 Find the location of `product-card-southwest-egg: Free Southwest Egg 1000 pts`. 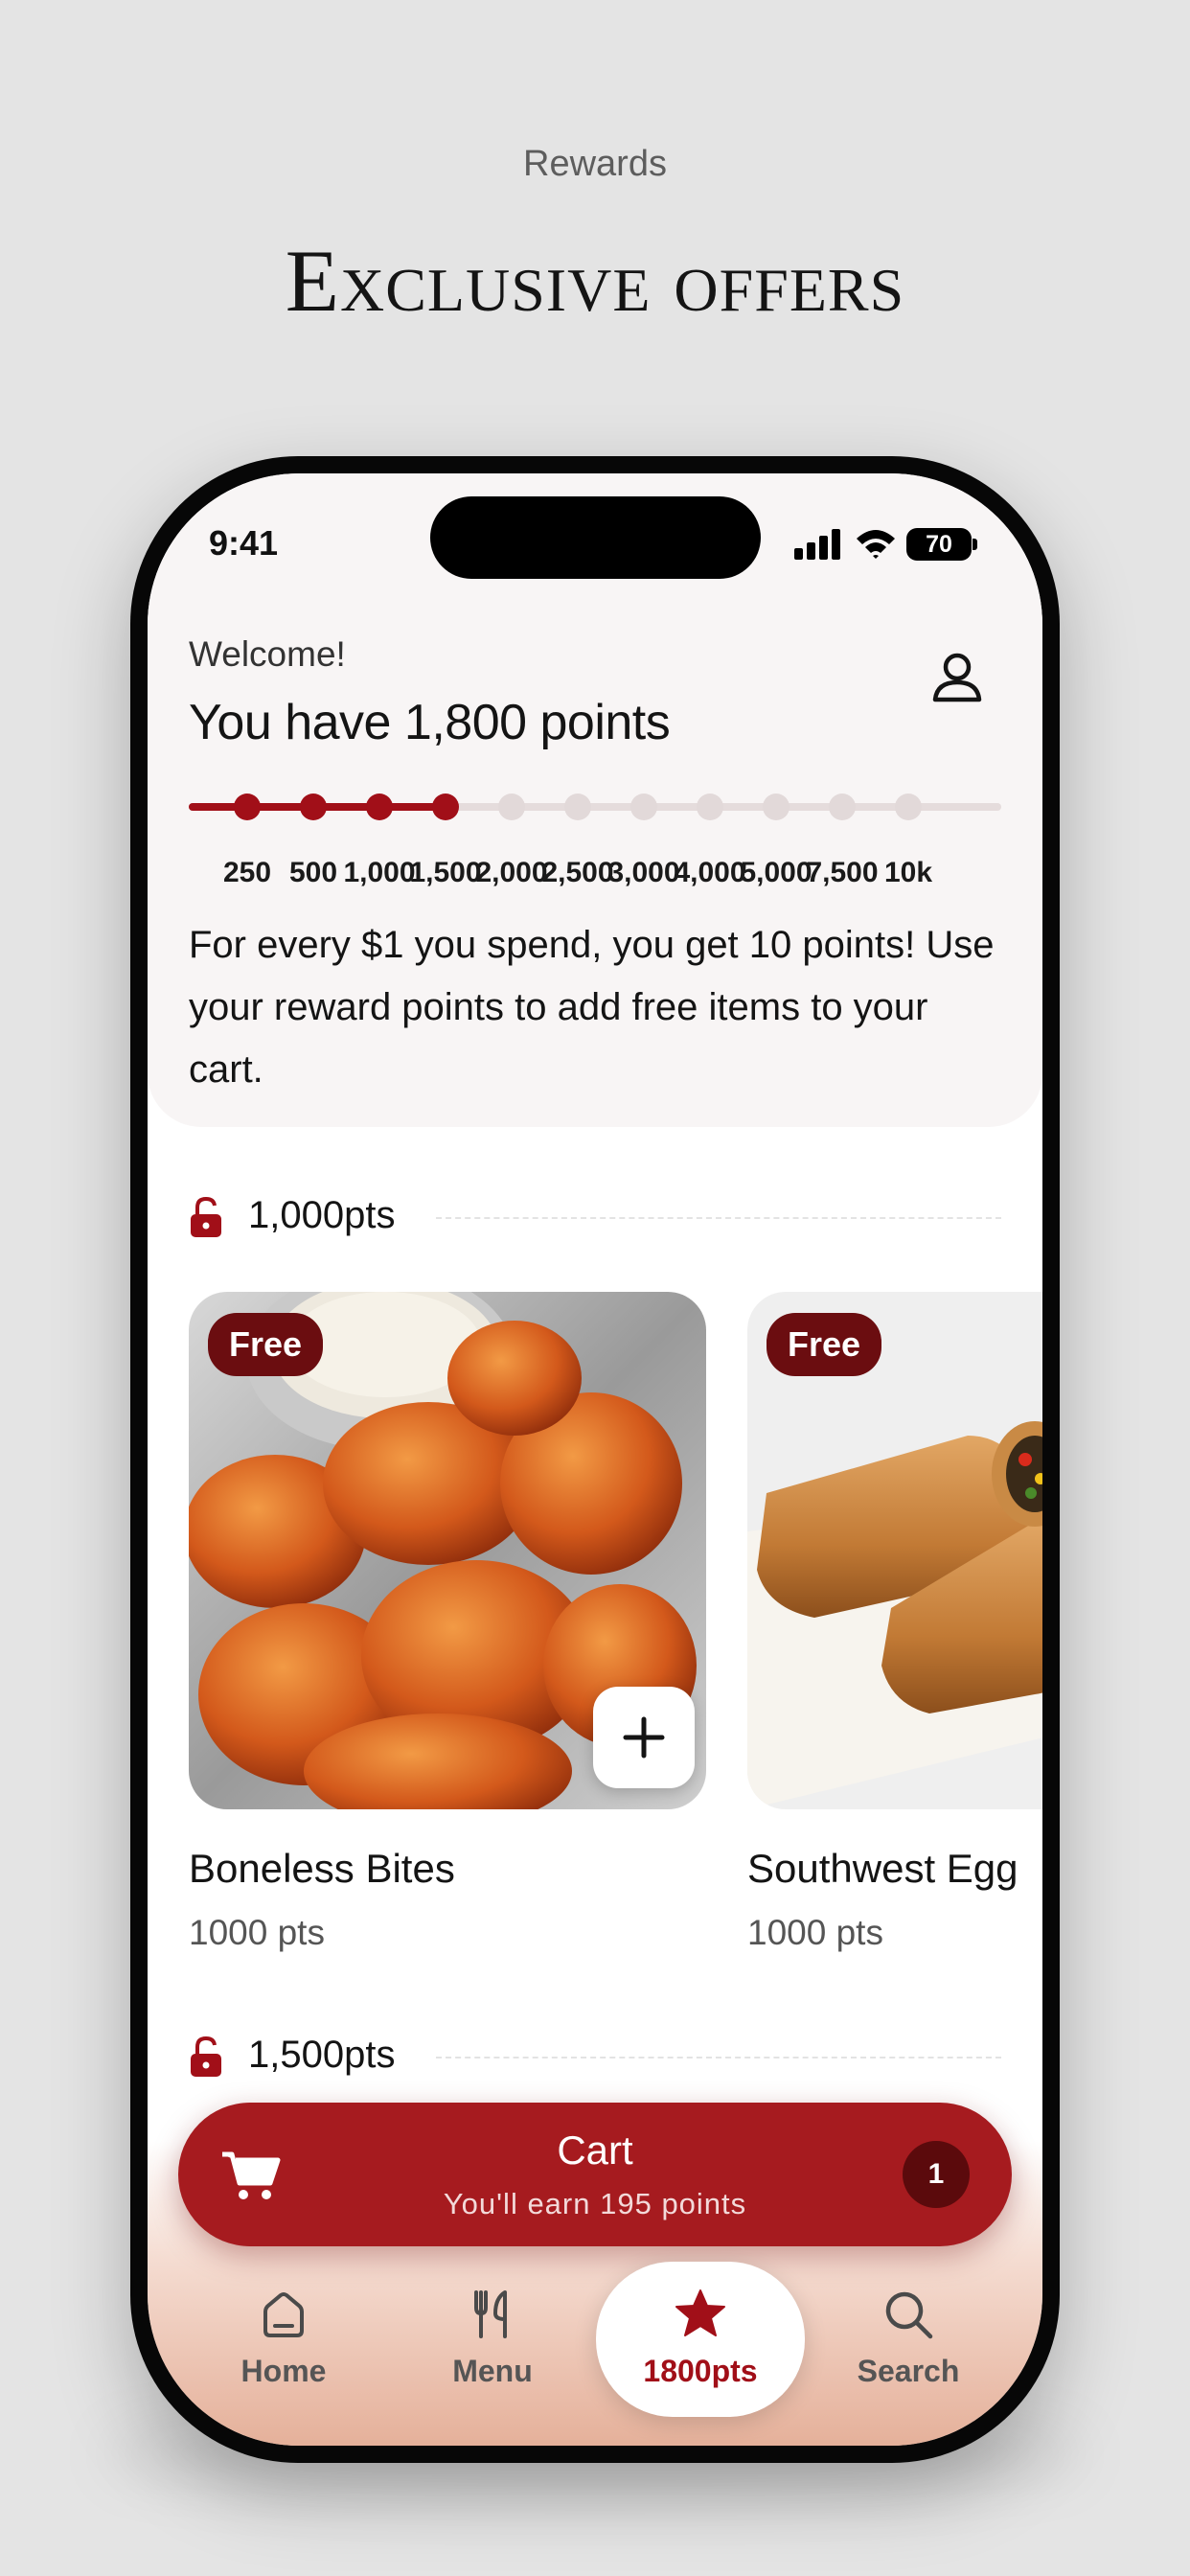

product-card-southwest-egg: Free Southwest Egg 1000 pts is located at coordinates (895, 1622).